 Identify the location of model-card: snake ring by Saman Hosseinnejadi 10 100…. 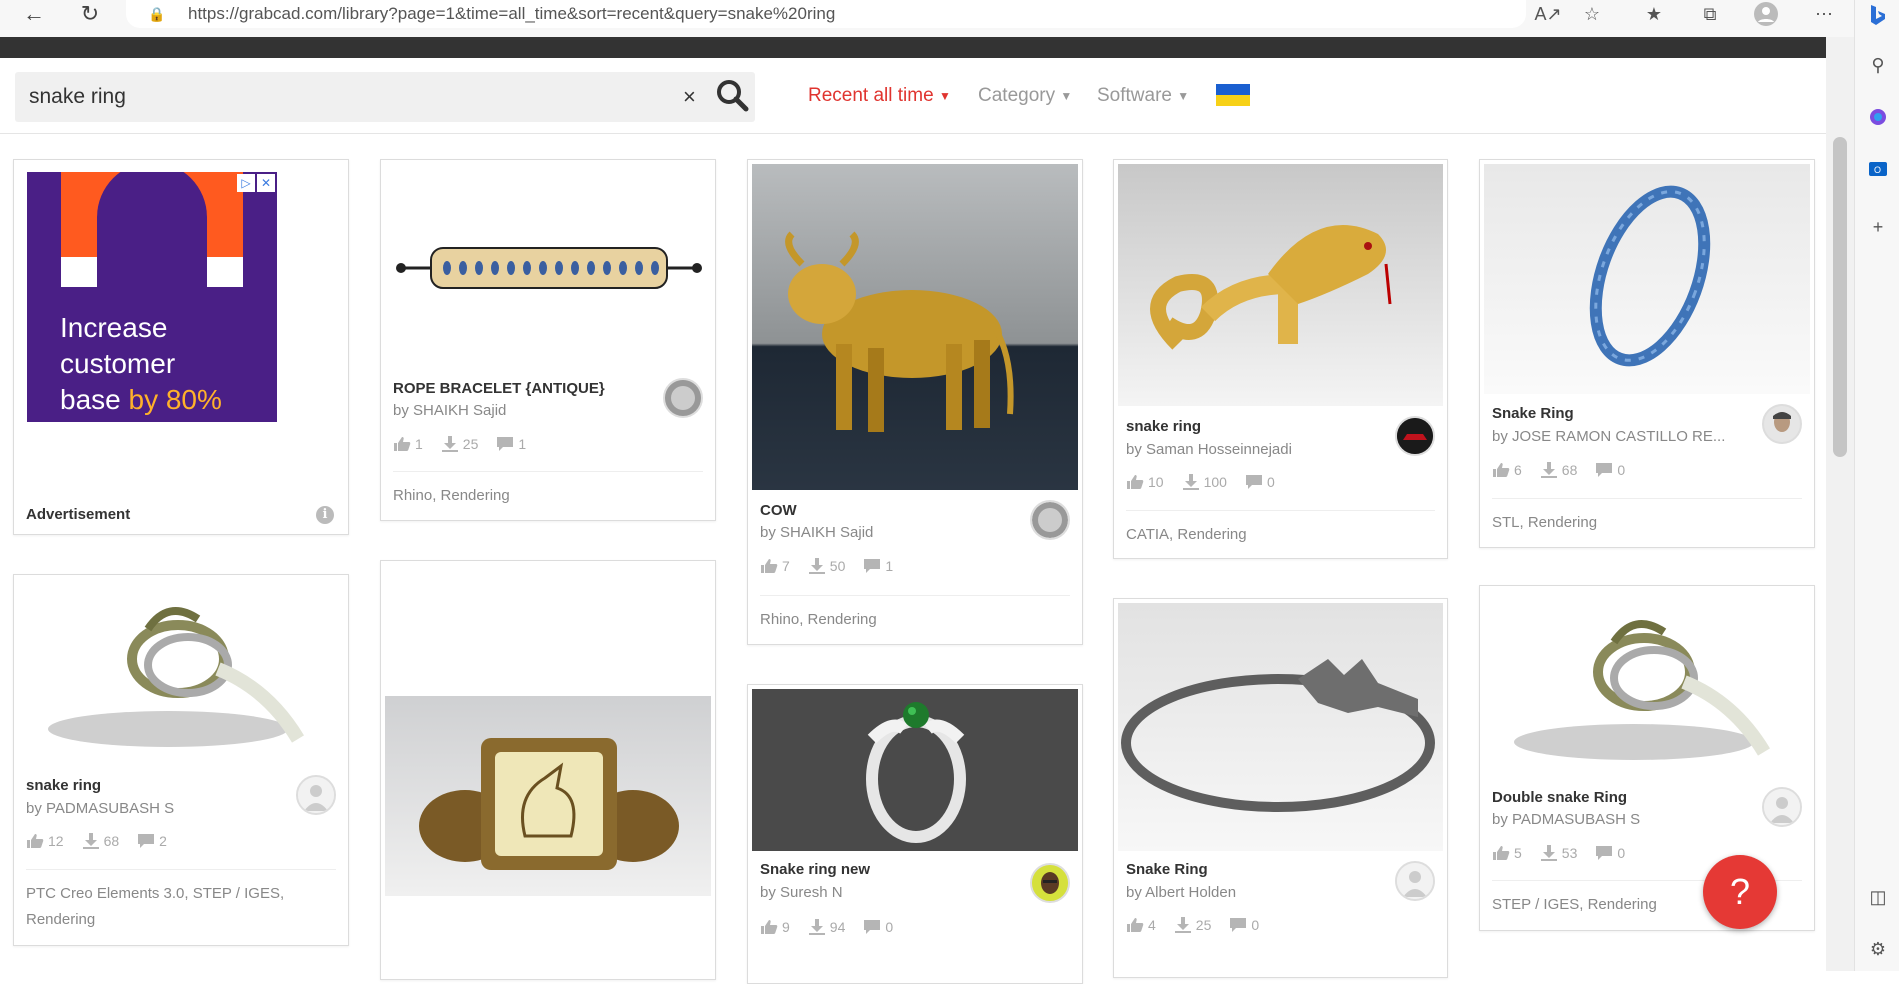
(1280, 359).